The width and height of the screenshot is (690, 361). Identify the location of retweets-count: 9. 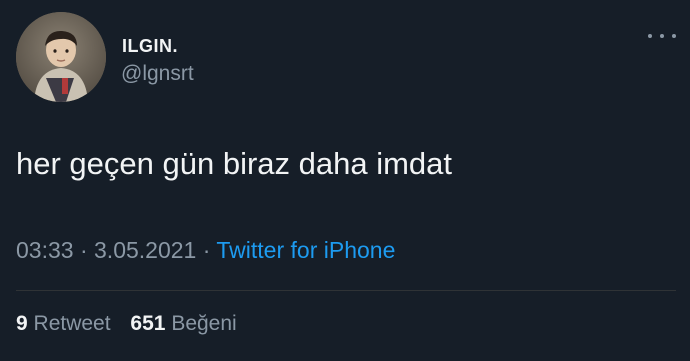
(22, 323).